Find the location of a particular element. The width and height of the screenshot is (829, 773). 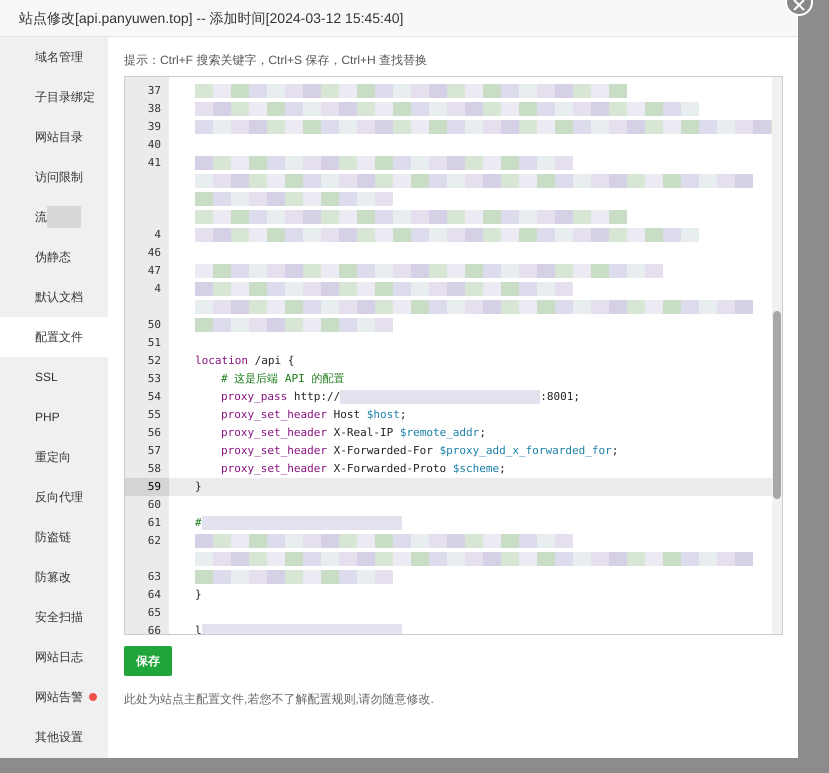

sidebar-item: 配置文件 is located at coordinates (54, 337).